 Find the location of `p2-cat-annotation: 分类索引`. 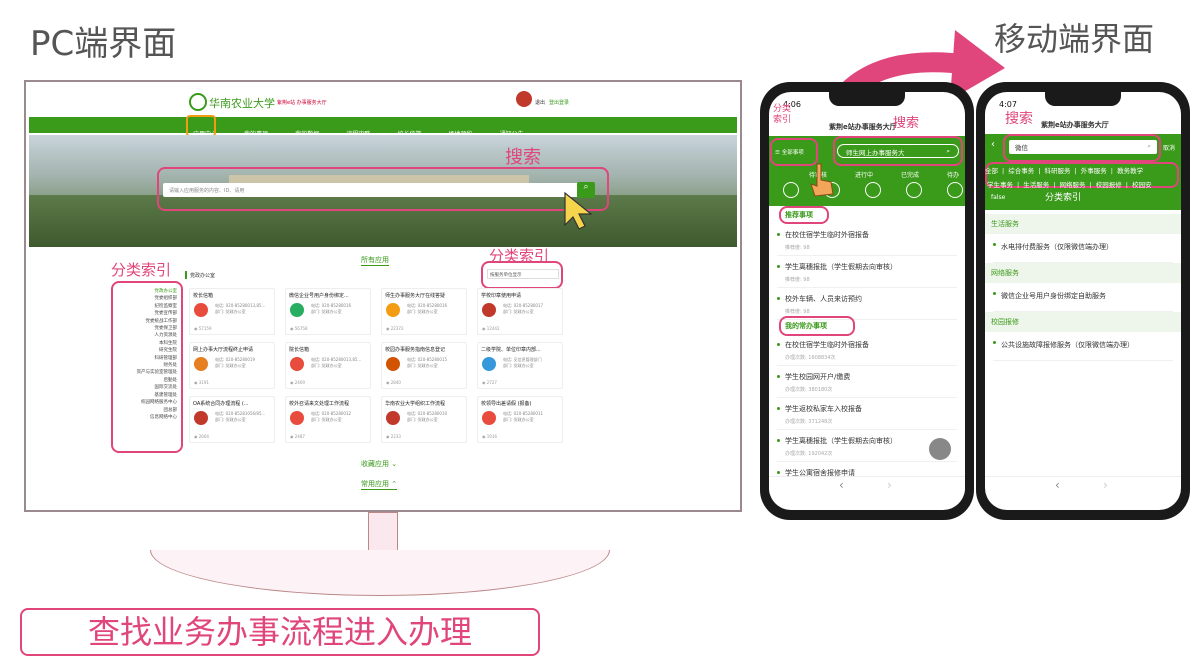

p2-cat-annotation: 分类索引 is located at coordinates (1063, 198).